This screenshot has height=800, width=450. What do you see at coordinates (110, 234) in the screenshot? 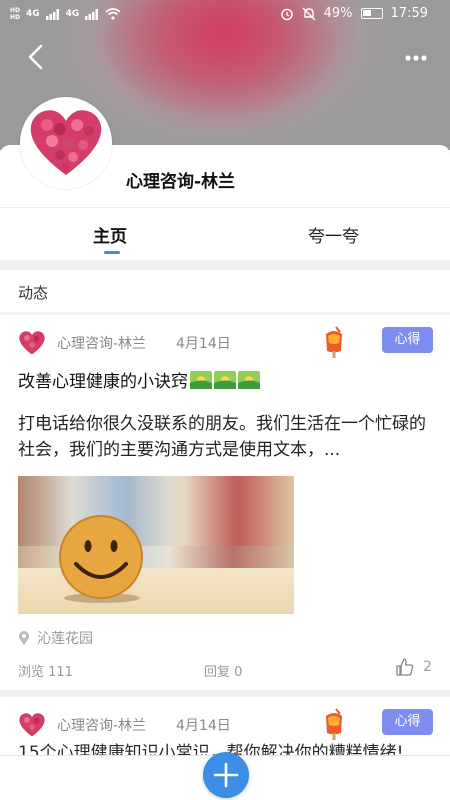
I see `tab-home: 主页` at bounding box center [110, 234].